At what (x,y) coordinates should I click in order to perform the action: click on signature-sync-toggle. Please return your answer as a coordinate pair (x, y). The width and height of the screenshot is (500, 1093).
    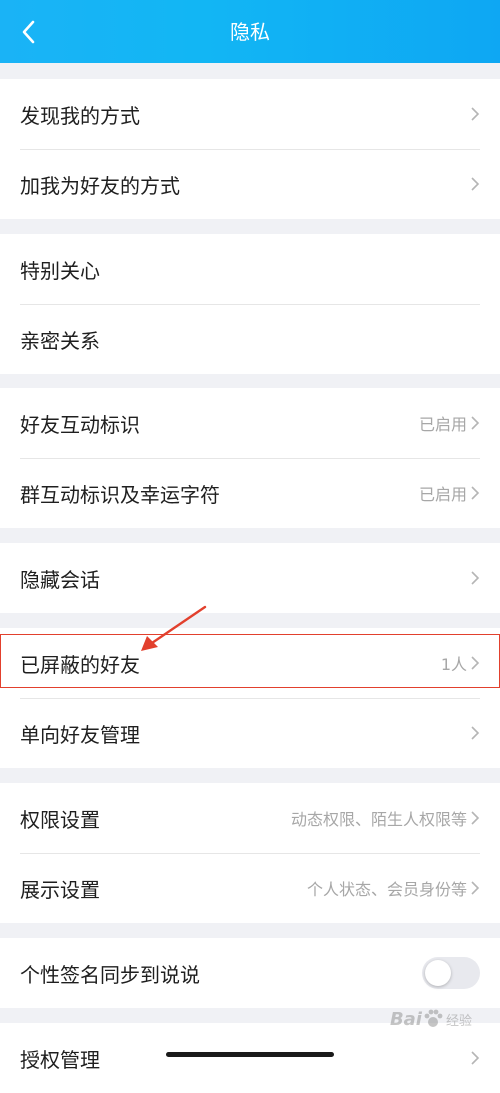
    Looking at the image, I should click on (451, 973).